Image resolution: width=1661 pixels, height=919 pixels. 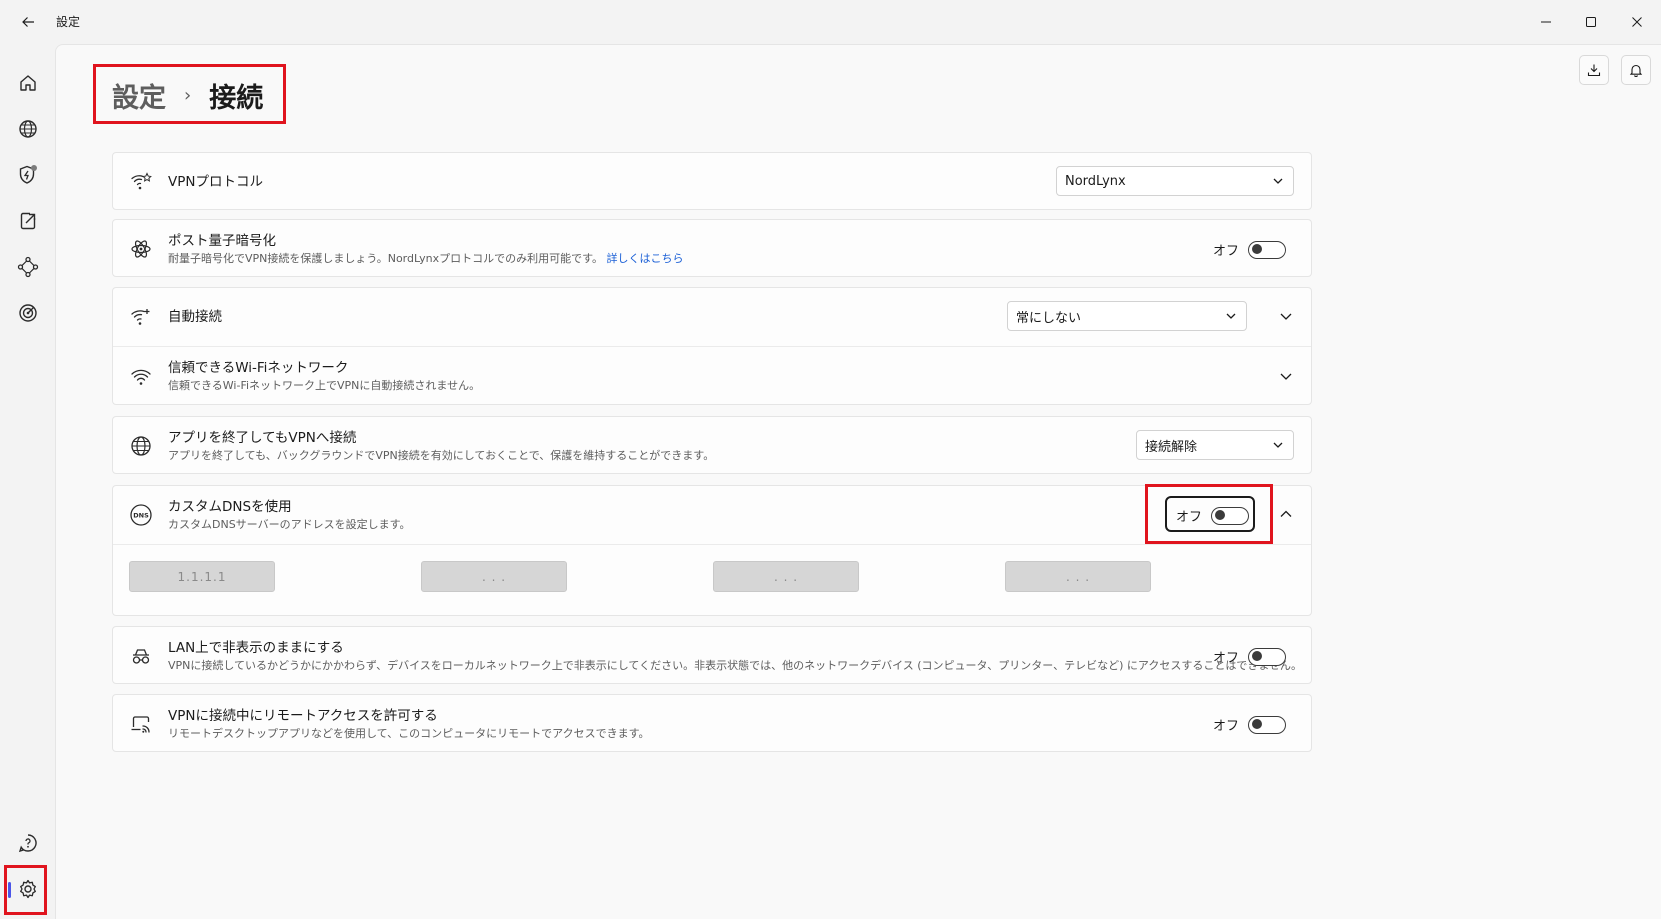 What do you see at coordinates (68, 22) in the screenshot?
I see `window-title: 設定` at bounding box center [68, 22].